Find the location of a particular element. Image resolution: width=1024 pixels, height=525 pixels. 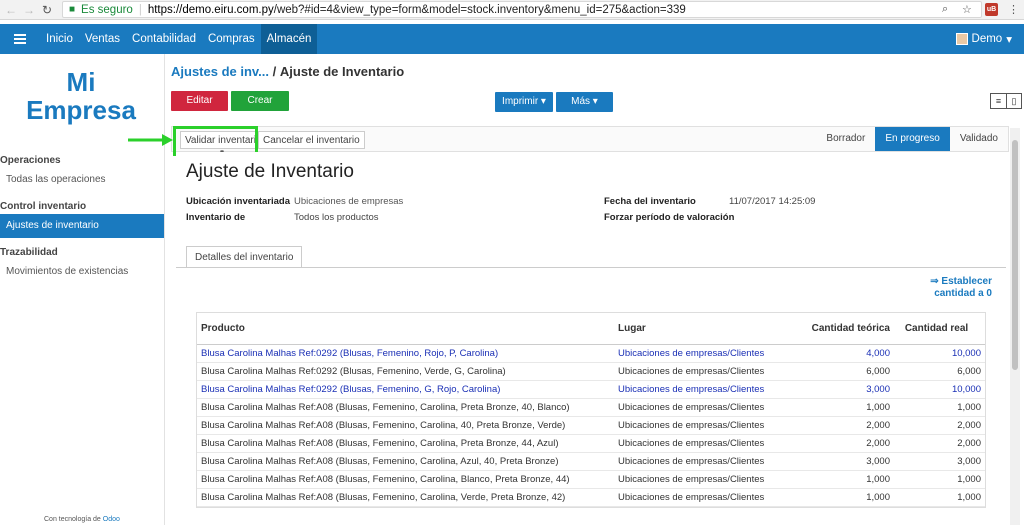

scrollbar-thumb is located at coordinates (1015, 255).